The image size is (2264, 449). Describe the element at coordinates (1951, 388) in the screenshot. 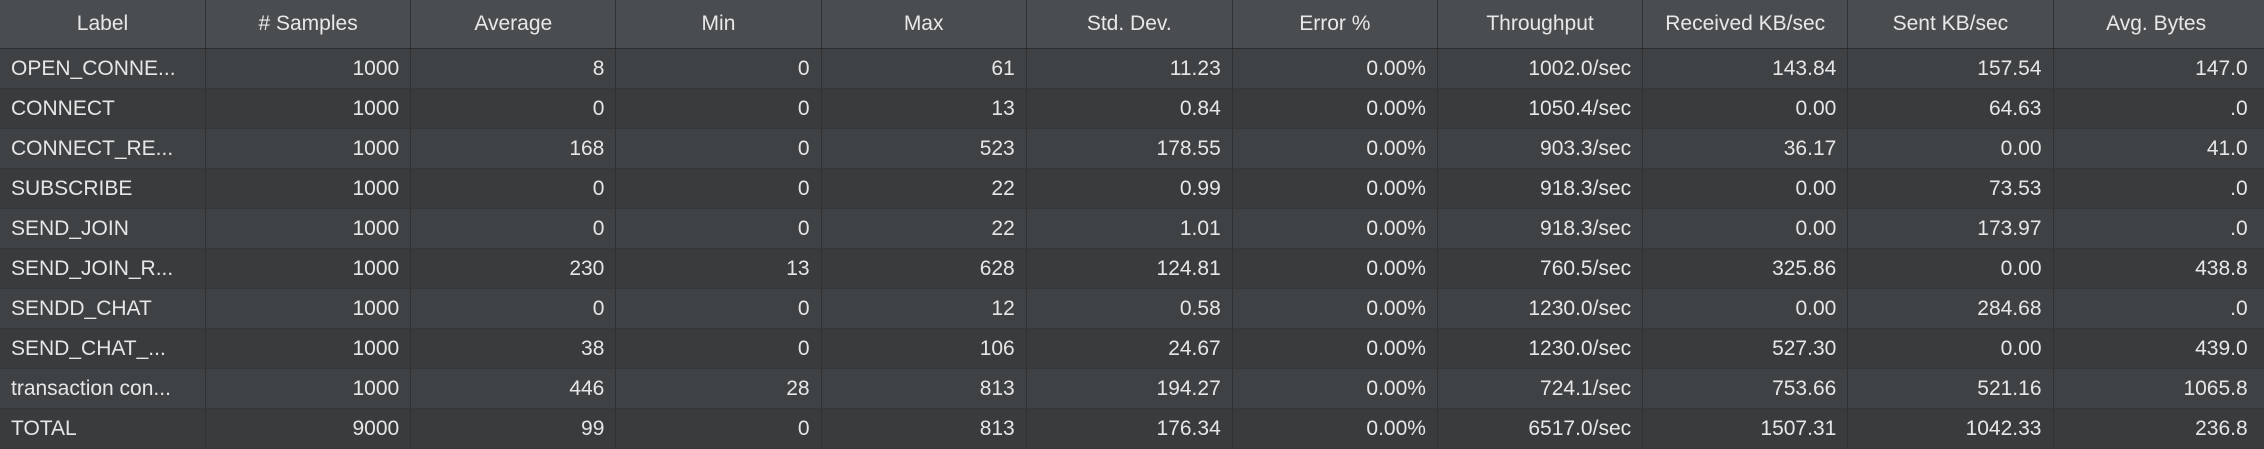

I see `cell-sent-kb: 521.16` at that location.